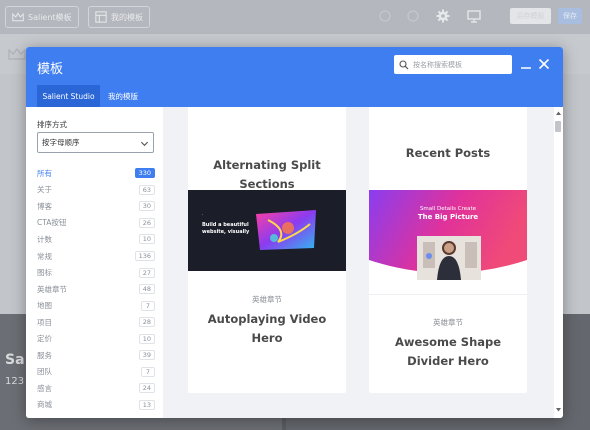  What do you see at coordinates (44, 339) in the screenshot?
I see `category-name: 定价` at bounding box center [44, 339].